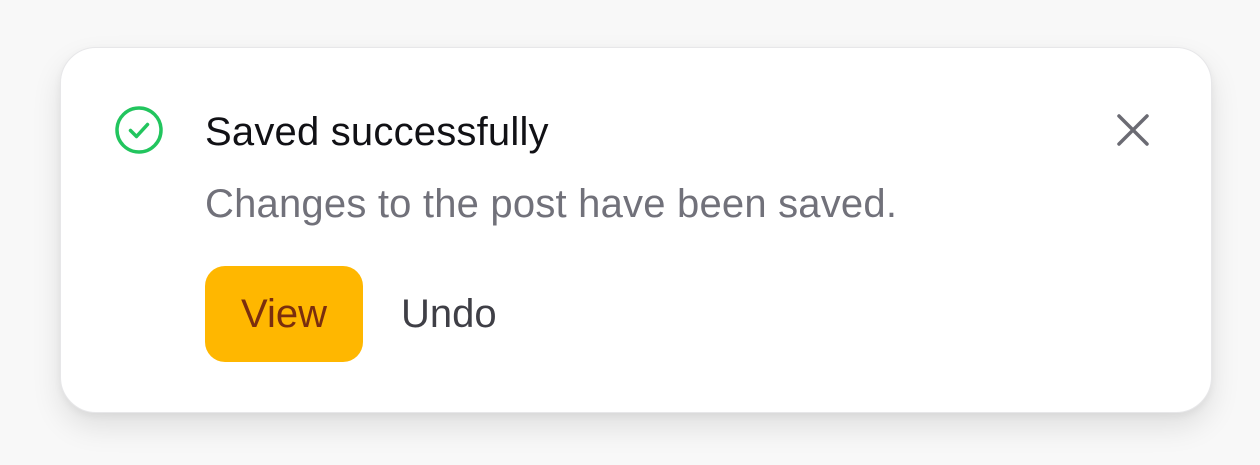 The image size is (1260, 465). I want to click on check-circle-icon, so click(139, 130).